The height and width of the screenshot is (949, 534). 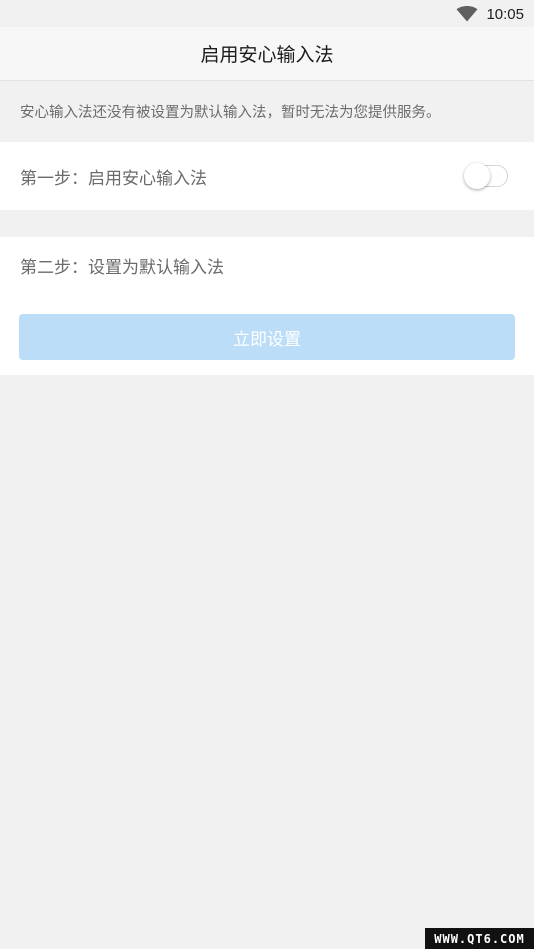 I want to click on enable-ime-toggle, so click(x=486, y=176).